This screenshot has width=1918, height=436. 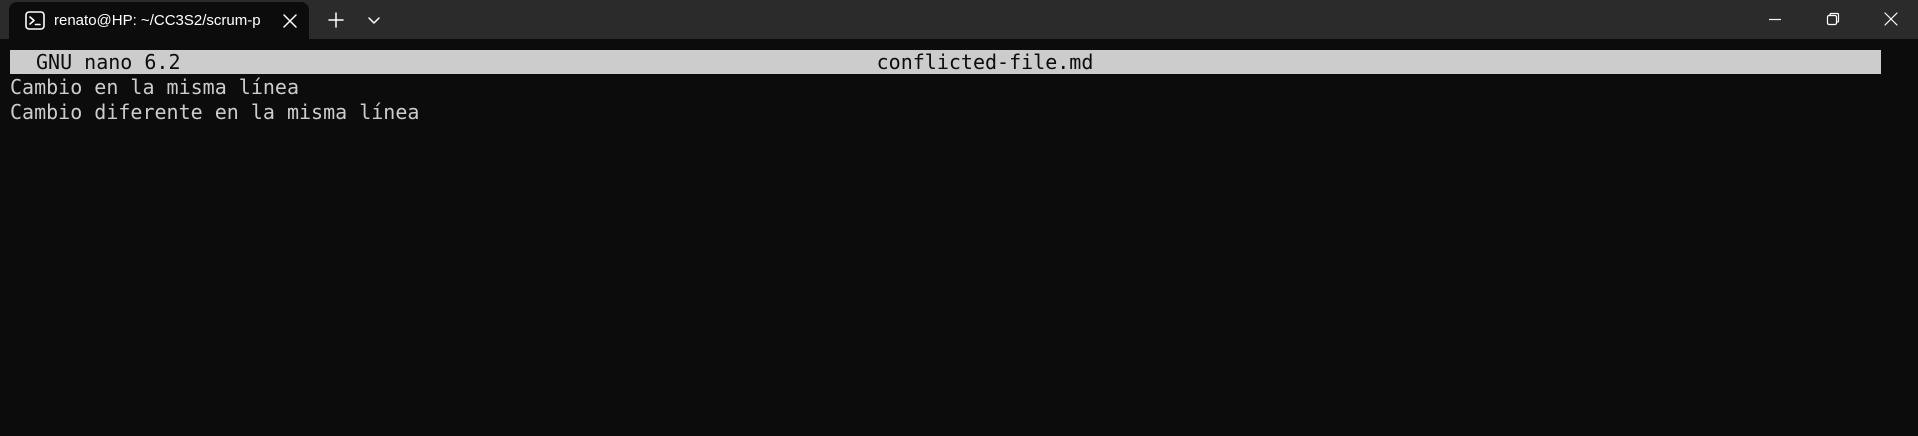 What do you see at coordinates (35, 20) in the screenshot?
I see `terminal-icon` at bounding box center [35, 20].